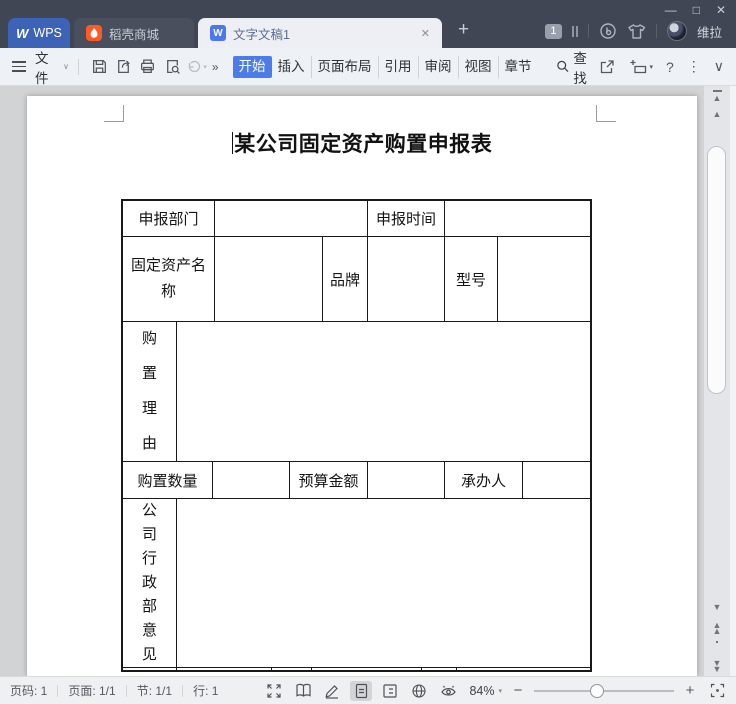  I want to click on read-mode-icon, so click(303, 691).